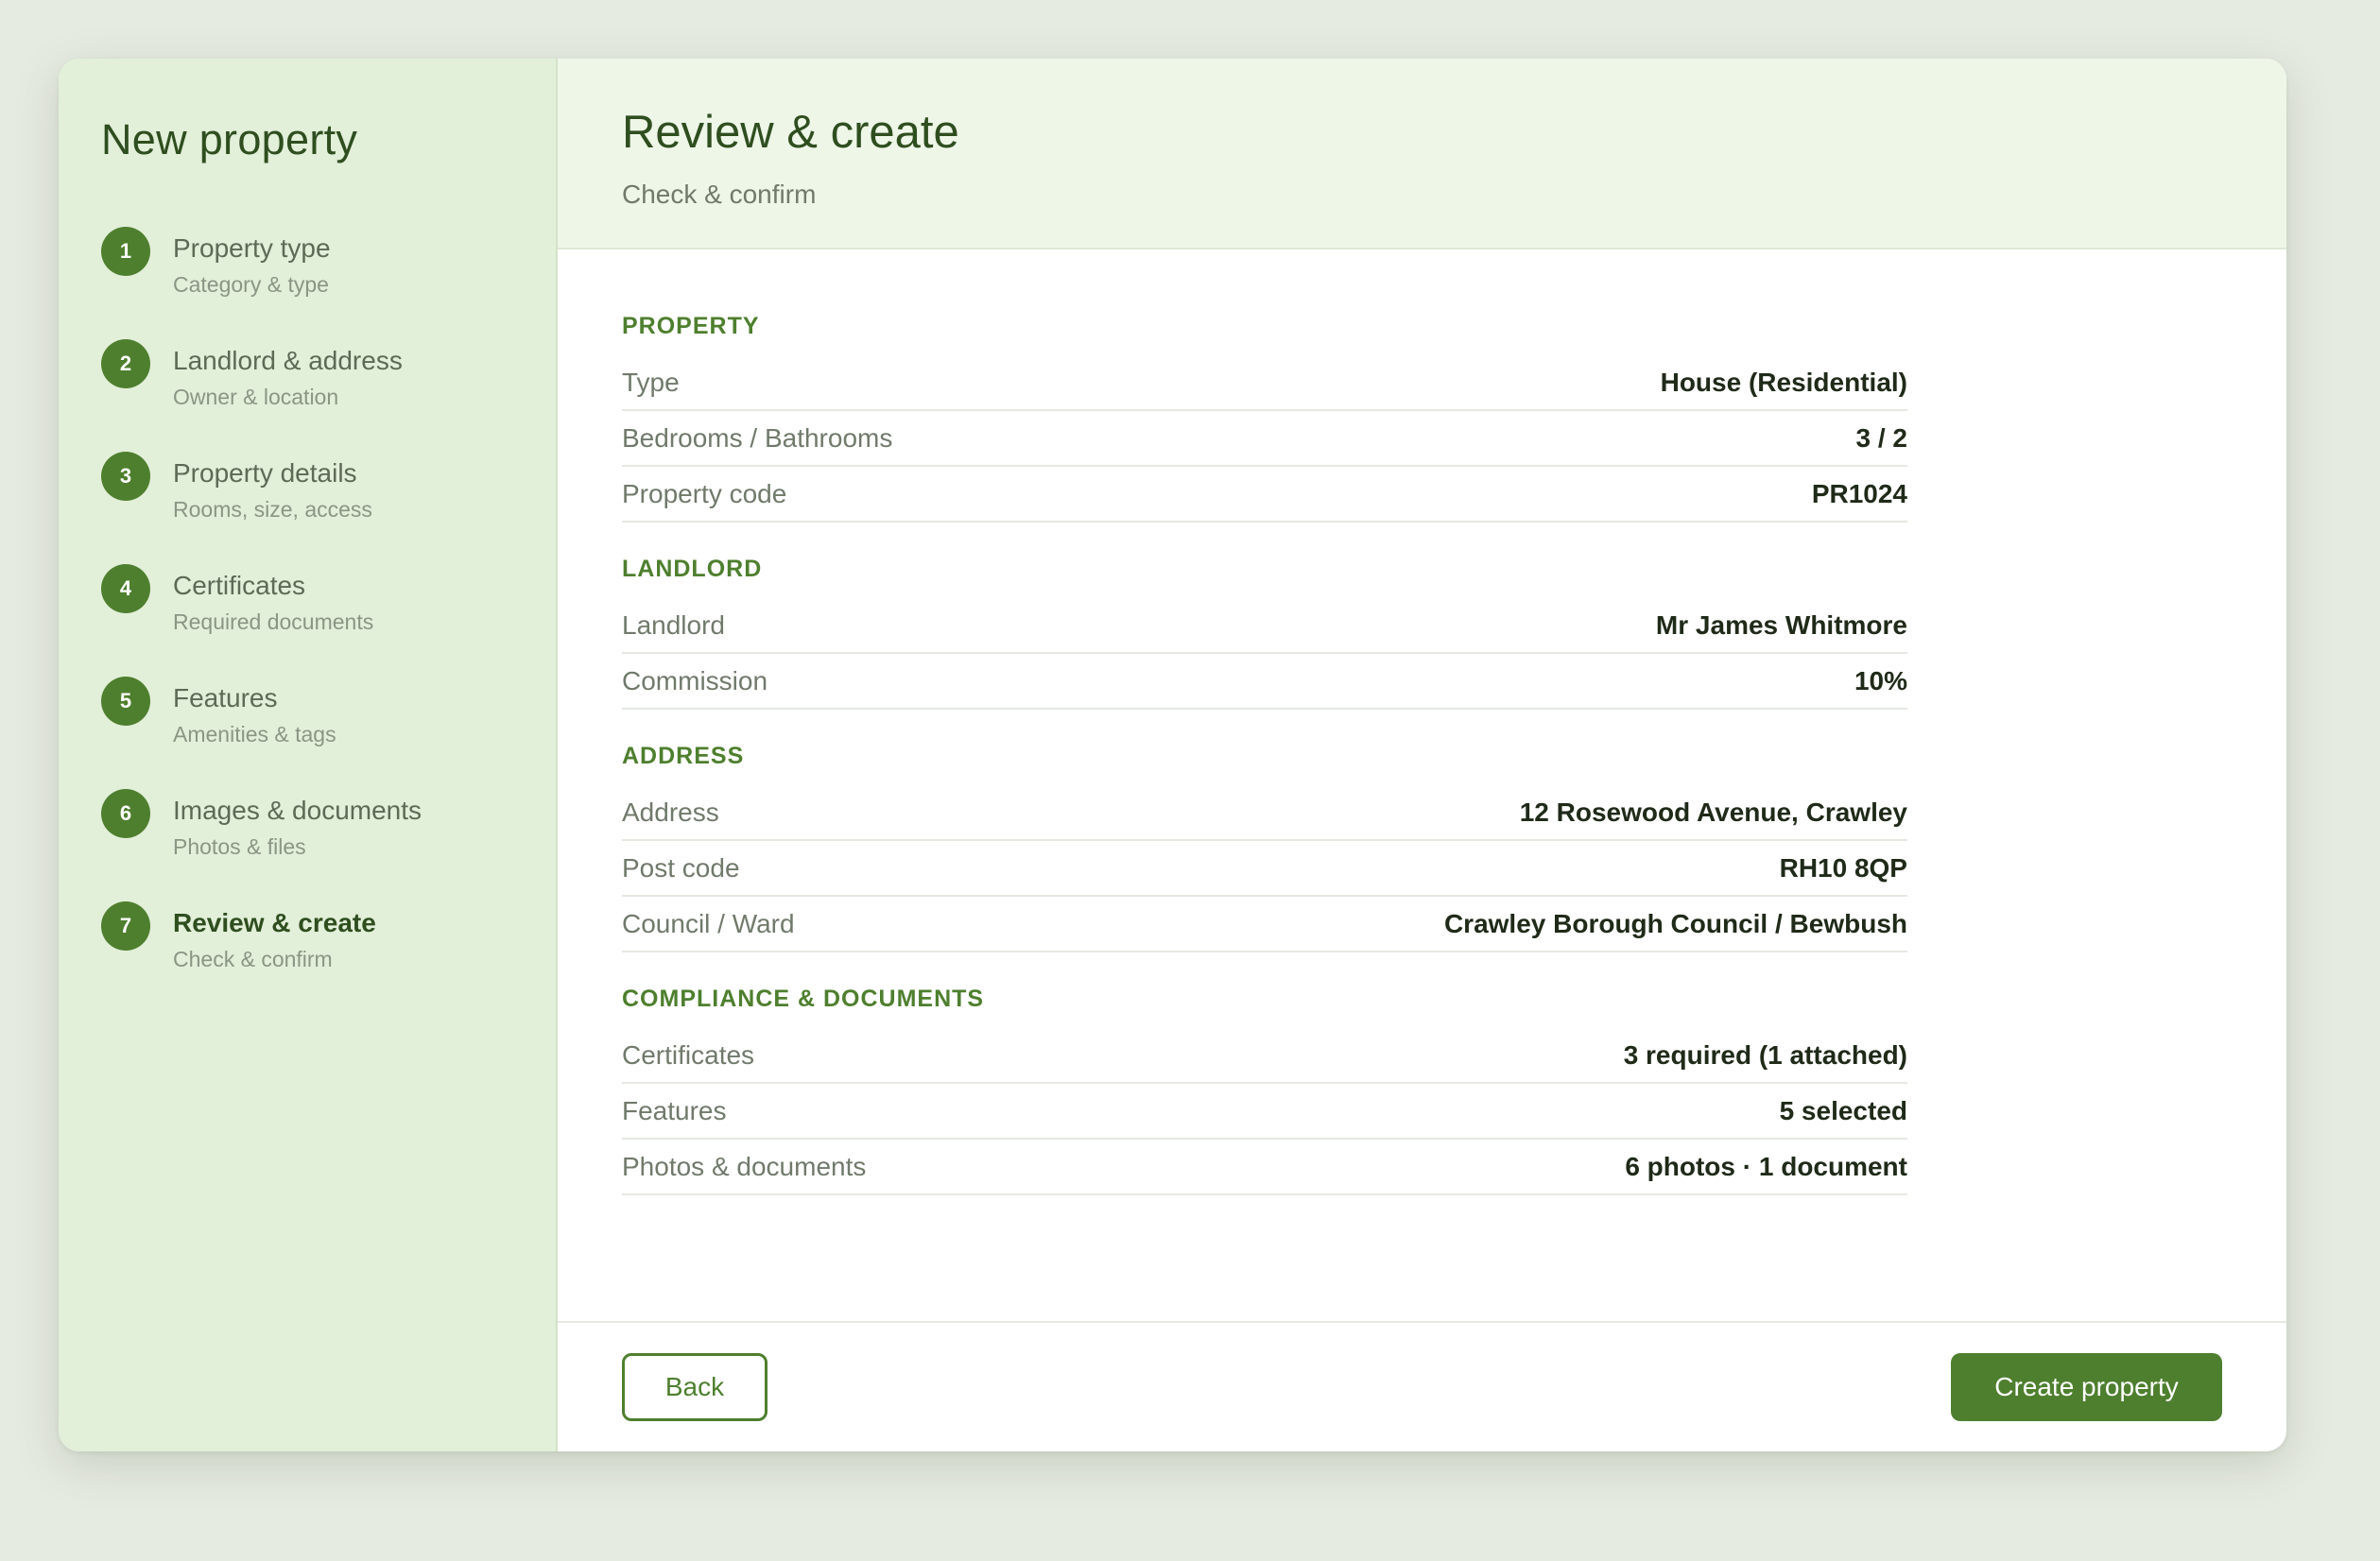 The width and height of the screenshot is (2380, 1561). I want to click on row-value: 6 photos · 1 document, so click(1766, 1166).